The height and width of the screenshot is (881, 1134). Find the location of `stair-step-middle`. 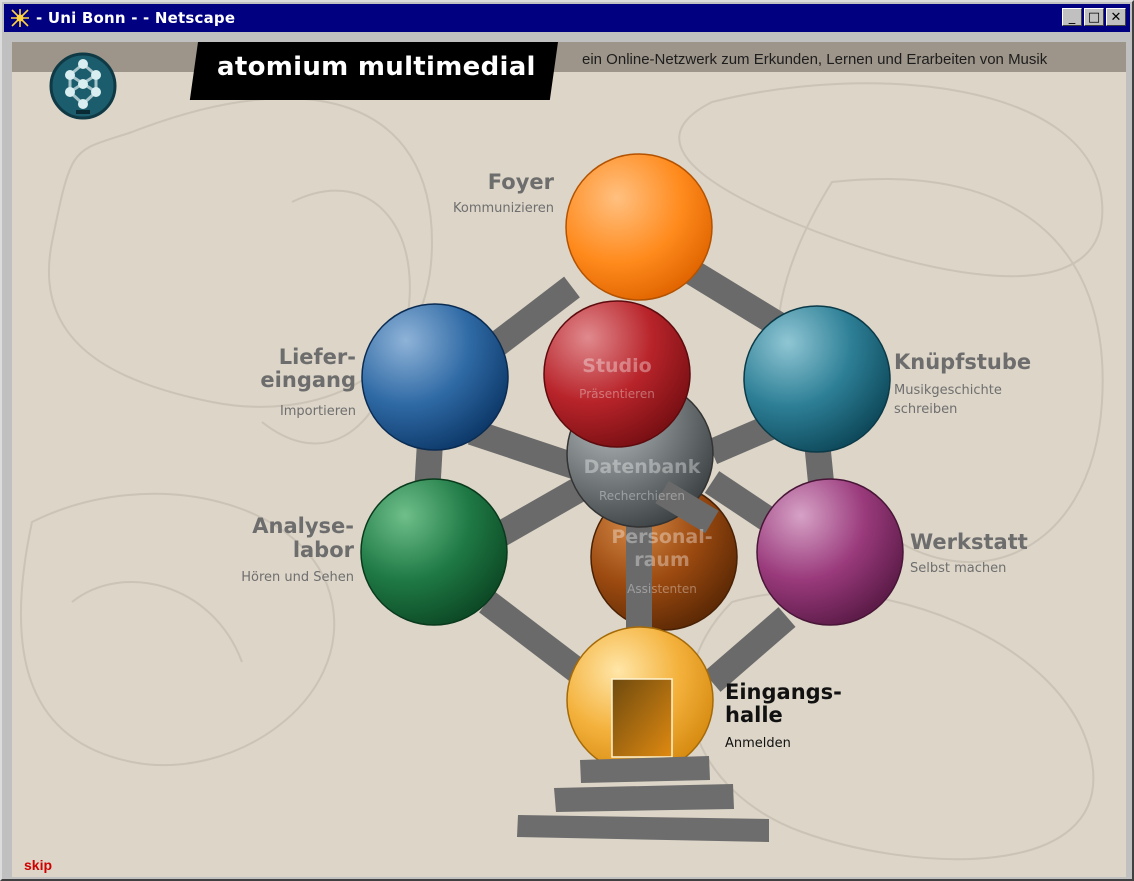

stair-step-middle is located at coordinates (644, 798).